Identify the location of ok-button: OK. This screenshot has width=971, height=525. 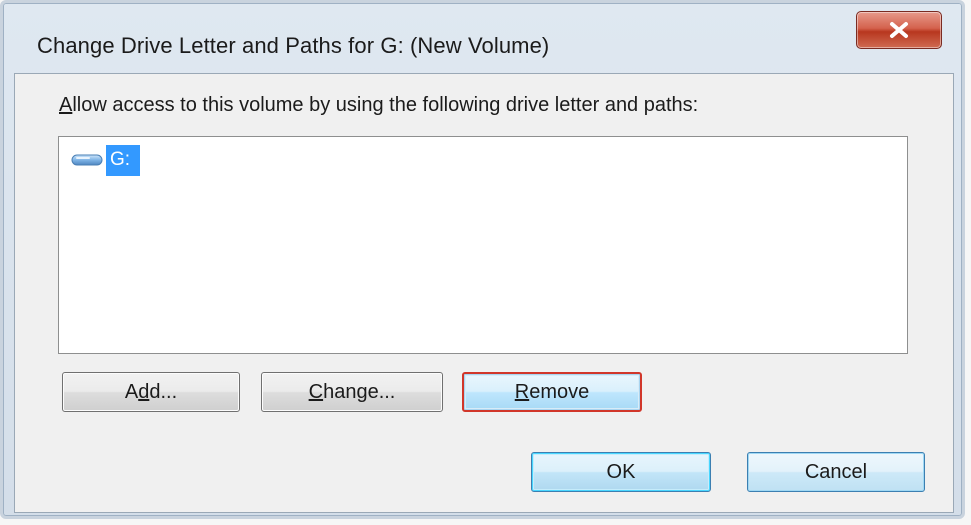
(621, 472).